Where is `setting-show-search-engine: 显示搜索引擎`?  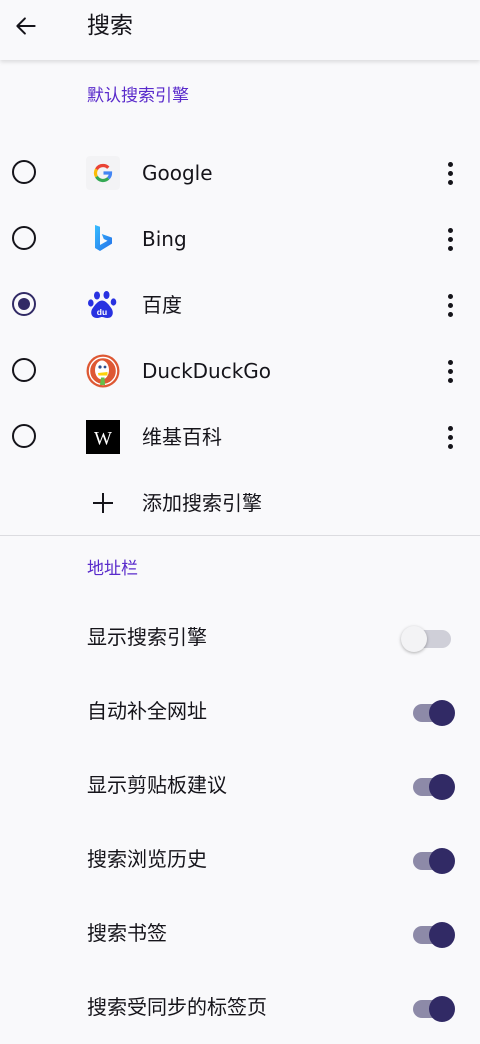
setting-show-search-engine: 显示搜索引擎 is located at coordinates (240, 637).